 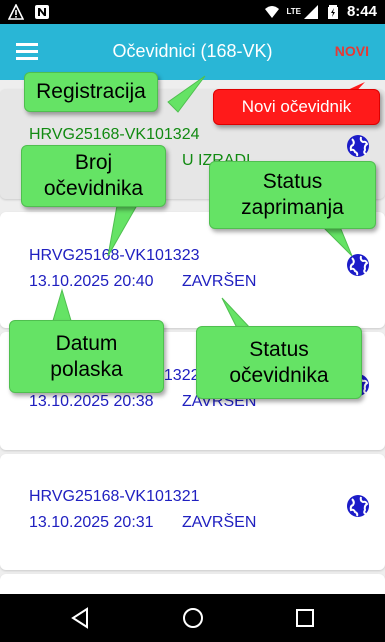 I want to click on home-circle-icon, so click(x=193, y=618).